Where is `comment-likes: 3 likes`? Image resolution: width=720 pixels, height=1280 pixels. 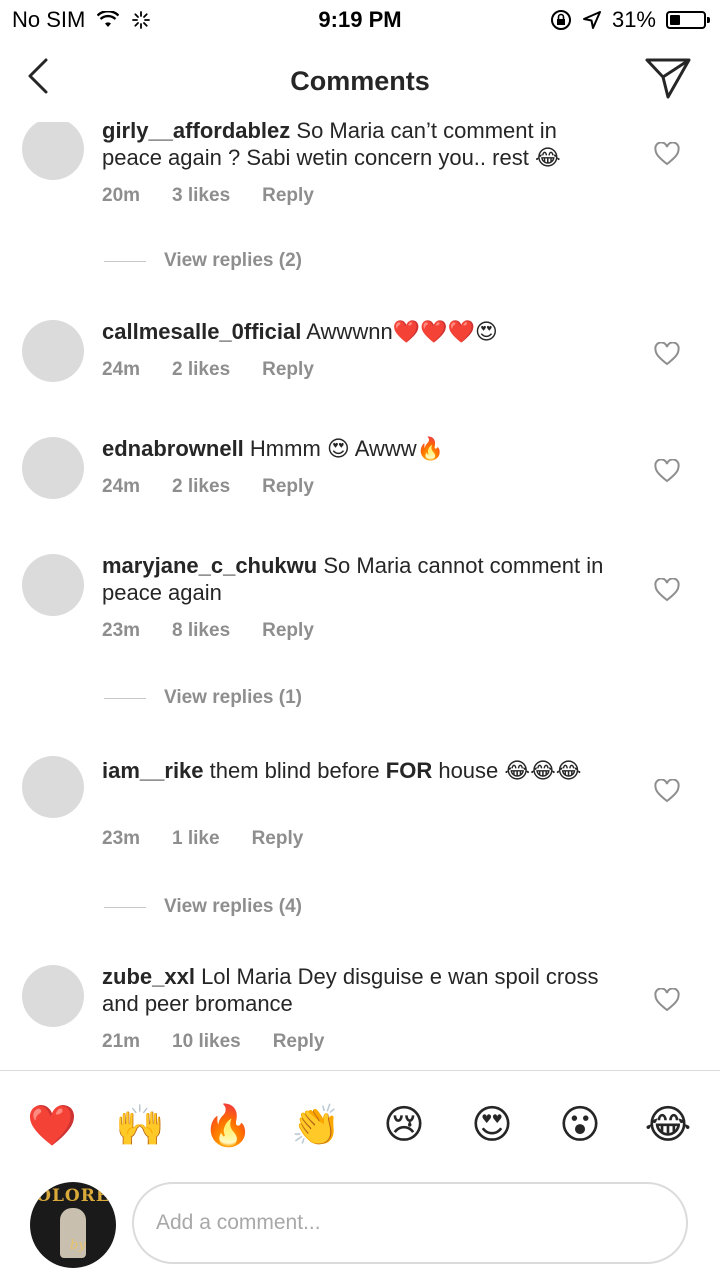 comment-likes: 3 likes is located at coordinates (201, 196).